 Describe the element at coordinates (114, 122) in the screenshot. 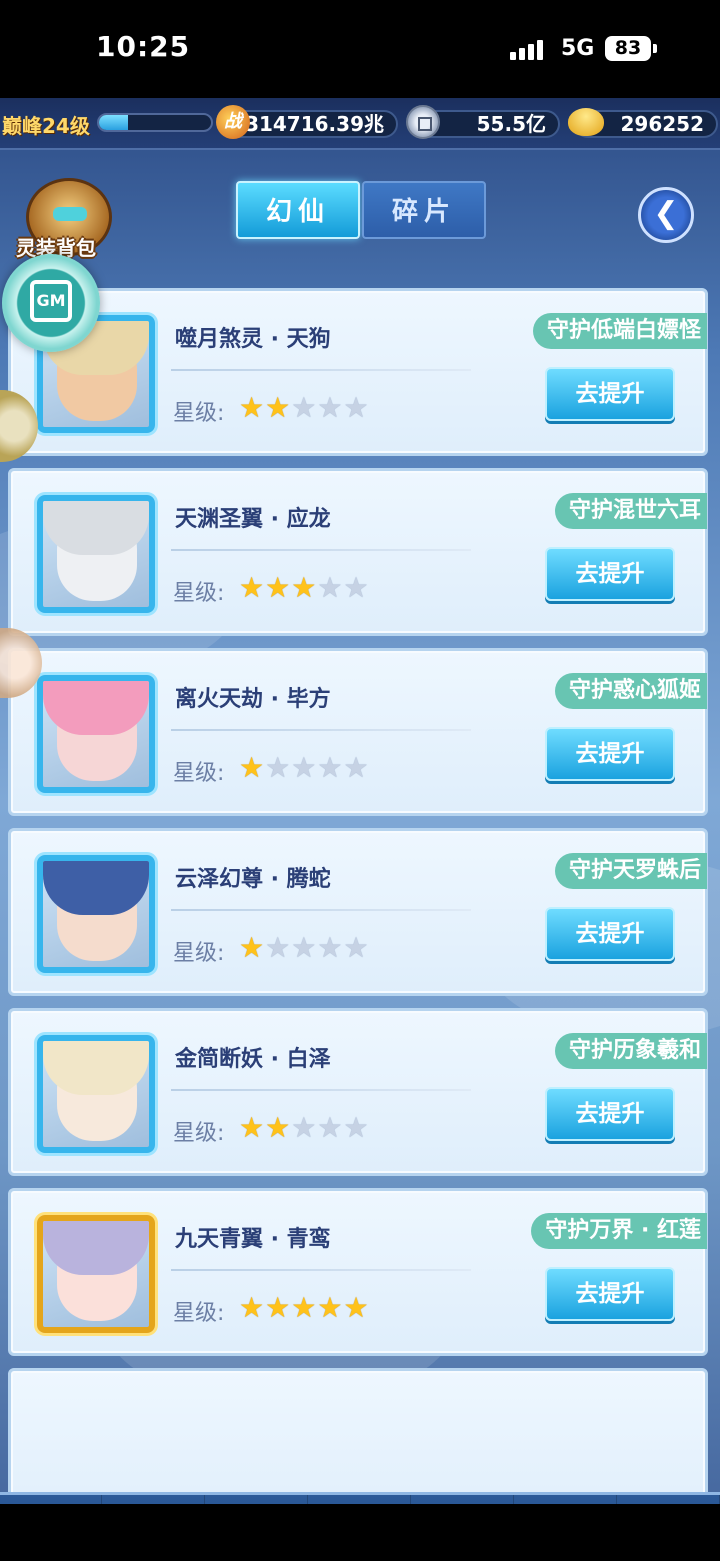

I see `exp-bar-fill` at that location.